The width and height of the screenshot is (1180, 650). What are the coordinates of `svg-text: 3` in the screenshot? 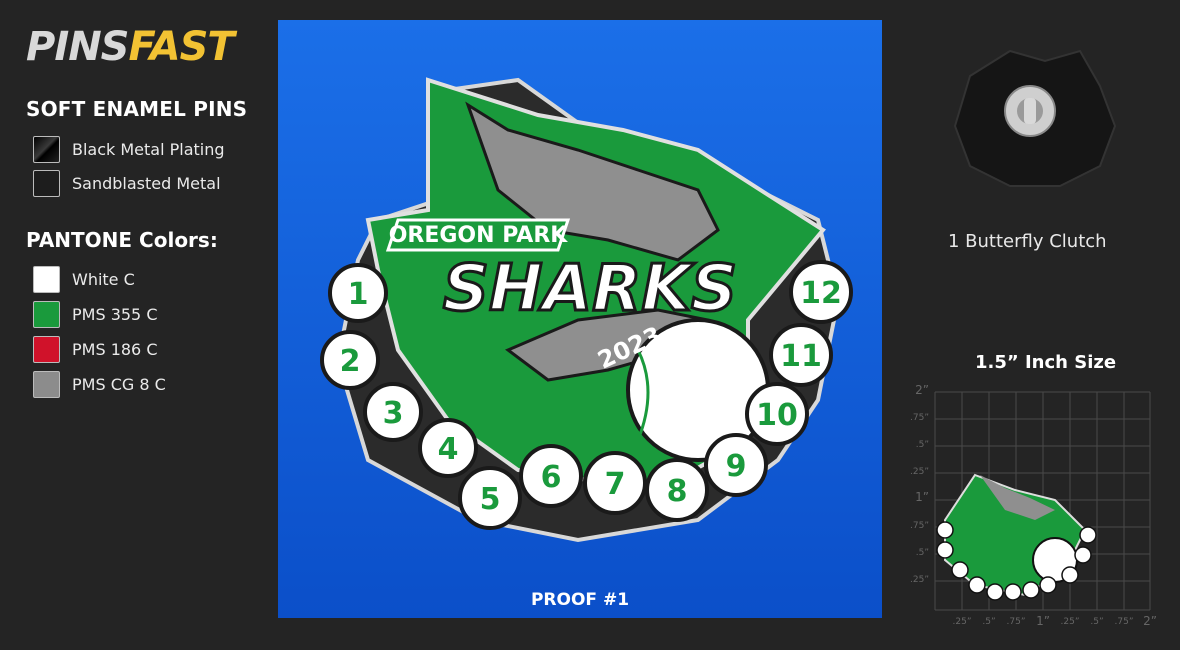 It's located at (393, 413).